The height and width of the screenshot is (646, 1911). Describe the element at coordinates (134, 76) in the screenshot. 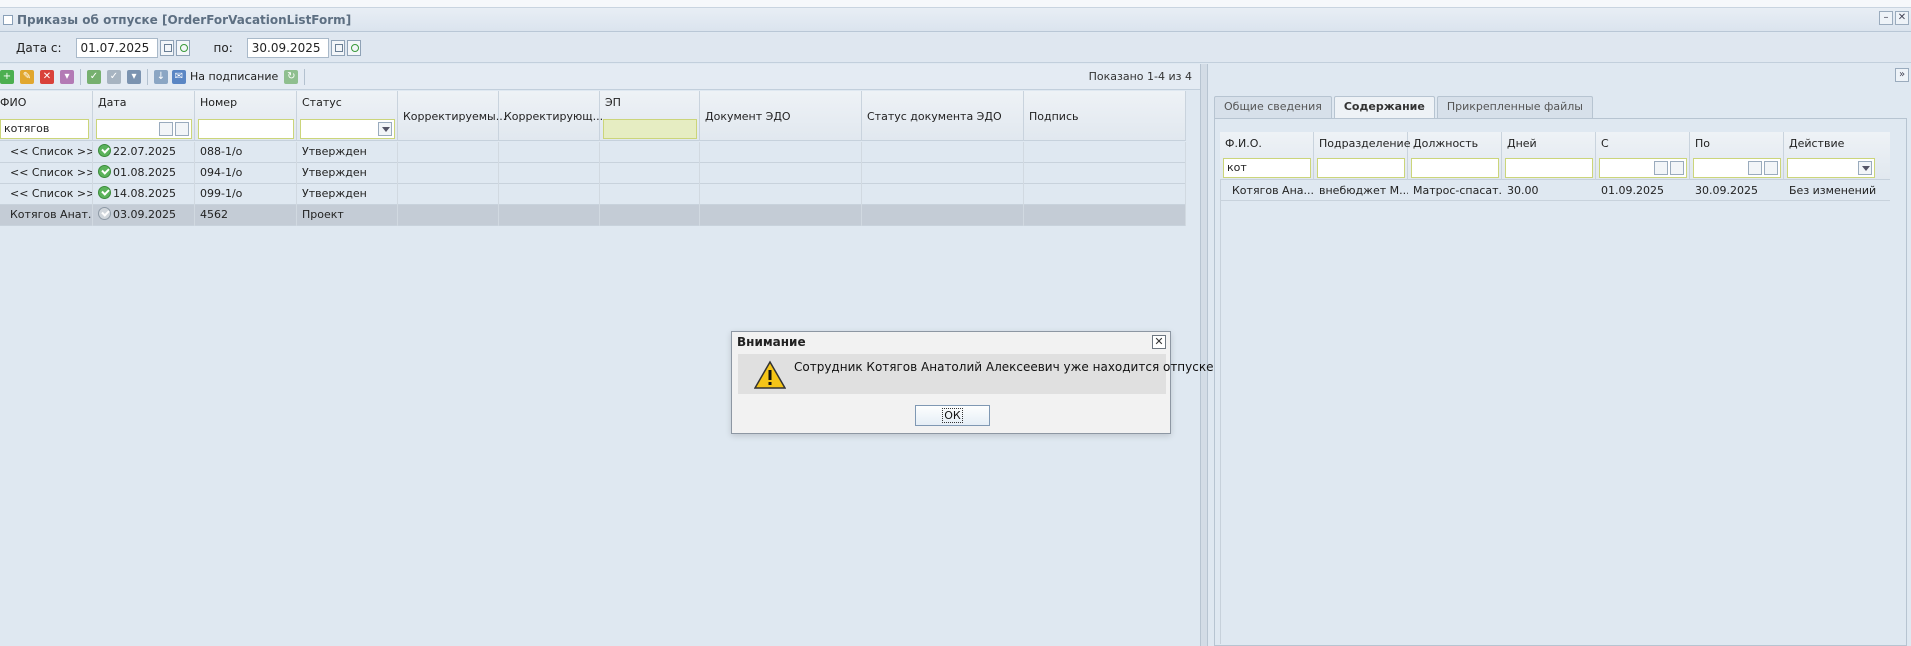

I see `print-dropdown-icon: ▾` at that location.